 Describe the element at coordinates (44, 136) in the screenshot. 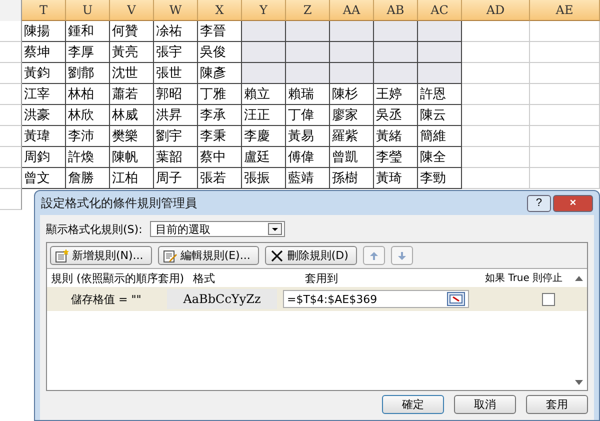

I see `table-cell: 黃瑋` at that location.